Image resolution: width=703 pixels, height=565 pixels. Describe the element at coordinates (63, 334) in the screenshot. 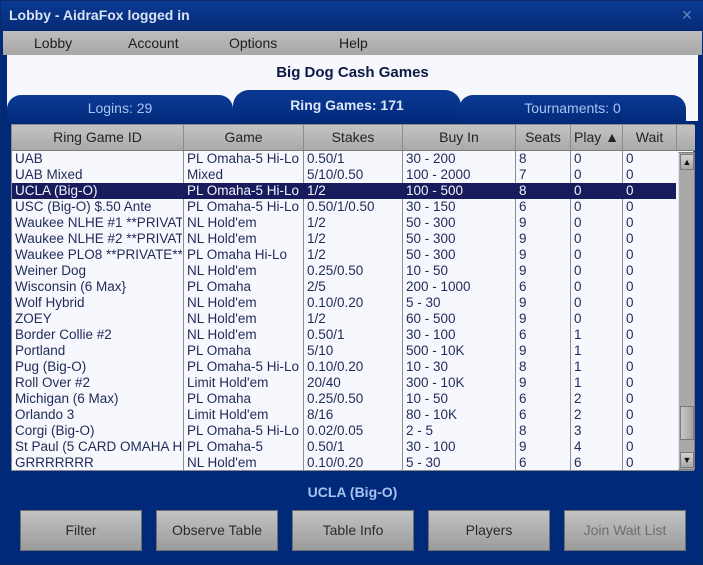

I see `cell-ring-game-id: Border Collie #2` at that location.